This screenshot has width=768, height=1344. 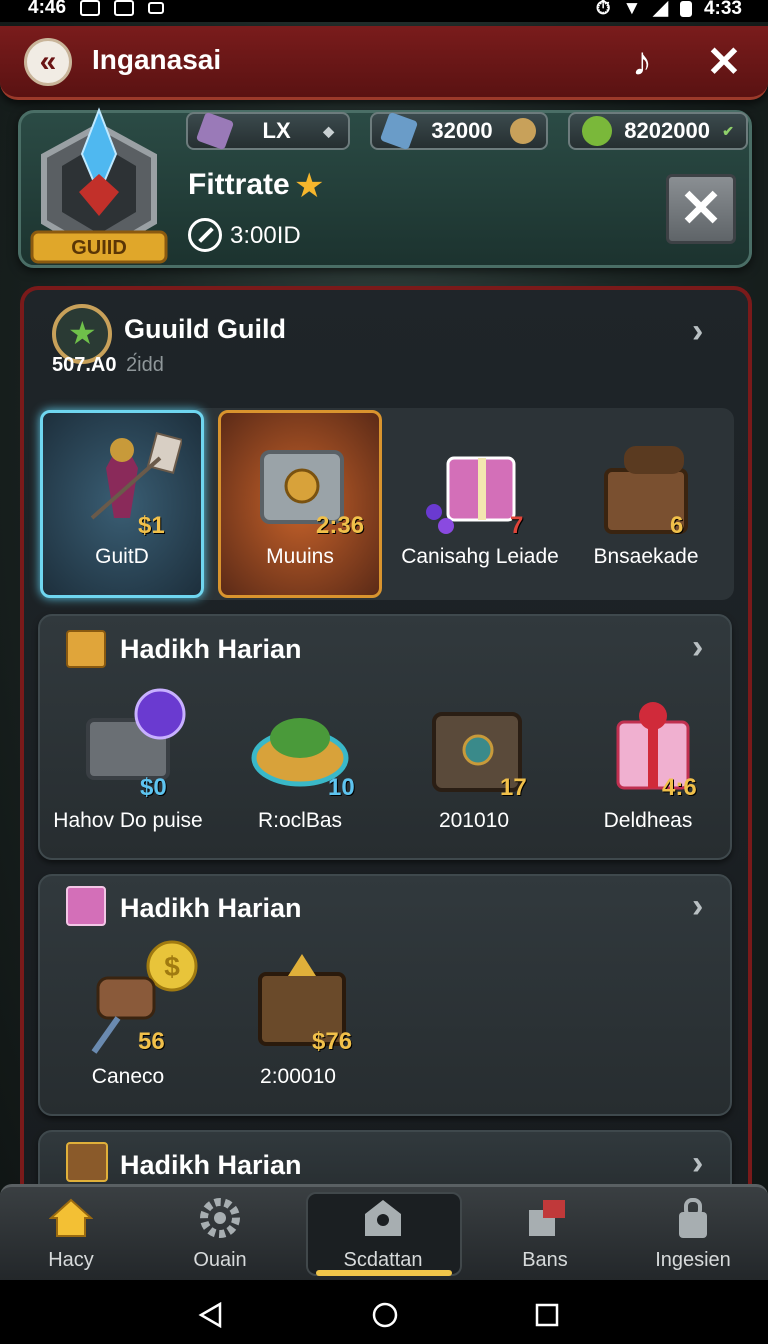 What do you see at coordinates (728, 130) in the screenshot?
I see `chevron-down-icon: ✔` at bounding box center [728, 130].